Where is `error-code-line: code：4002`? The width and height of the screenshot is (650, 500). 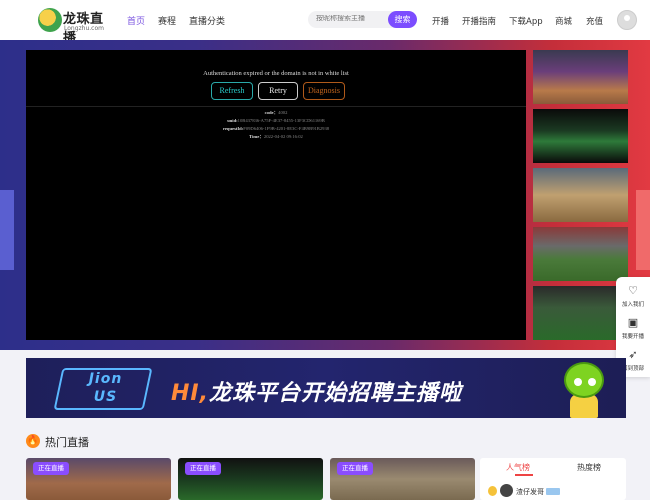
error-code-line: code：4002 is located at coordinates (276, 113).